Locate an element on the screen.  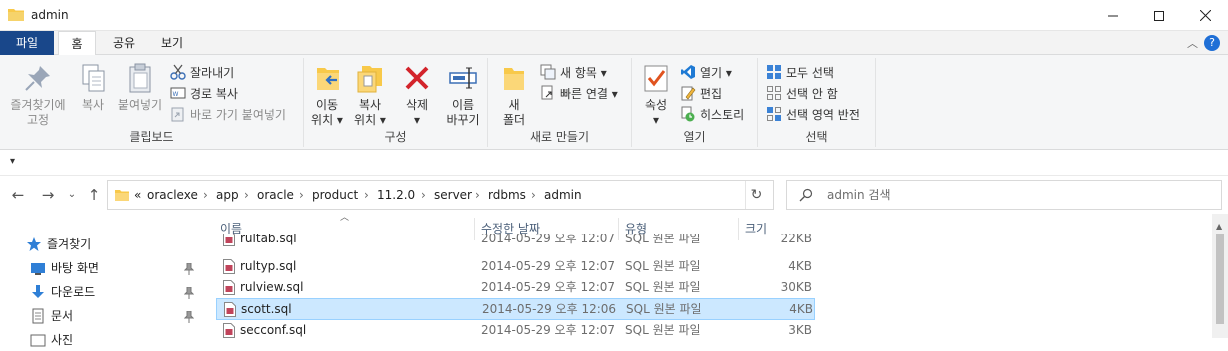
vscode-icon is located at coordinates (688, 72).